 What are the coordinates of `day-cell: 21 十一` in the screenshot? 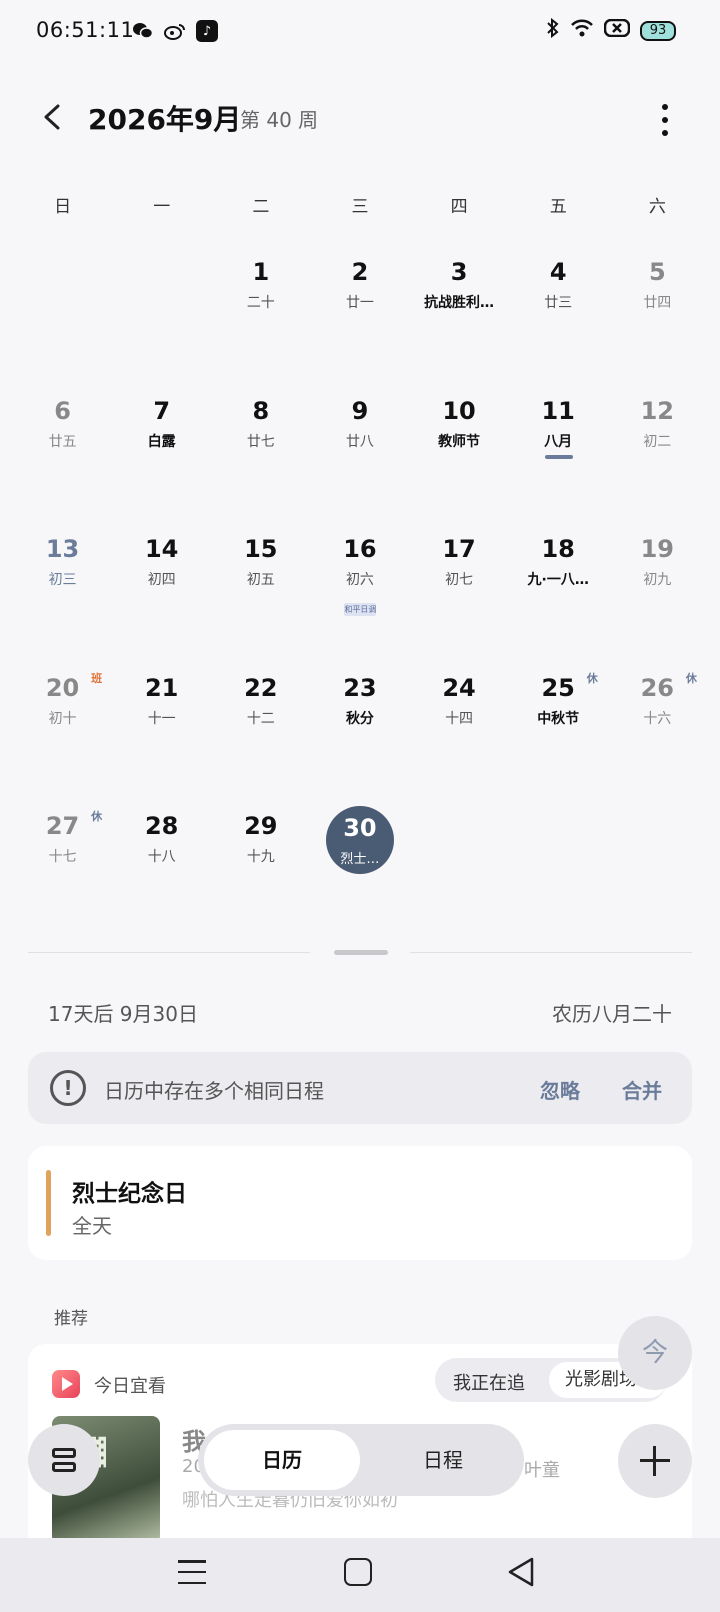 It's located at (161, 725).